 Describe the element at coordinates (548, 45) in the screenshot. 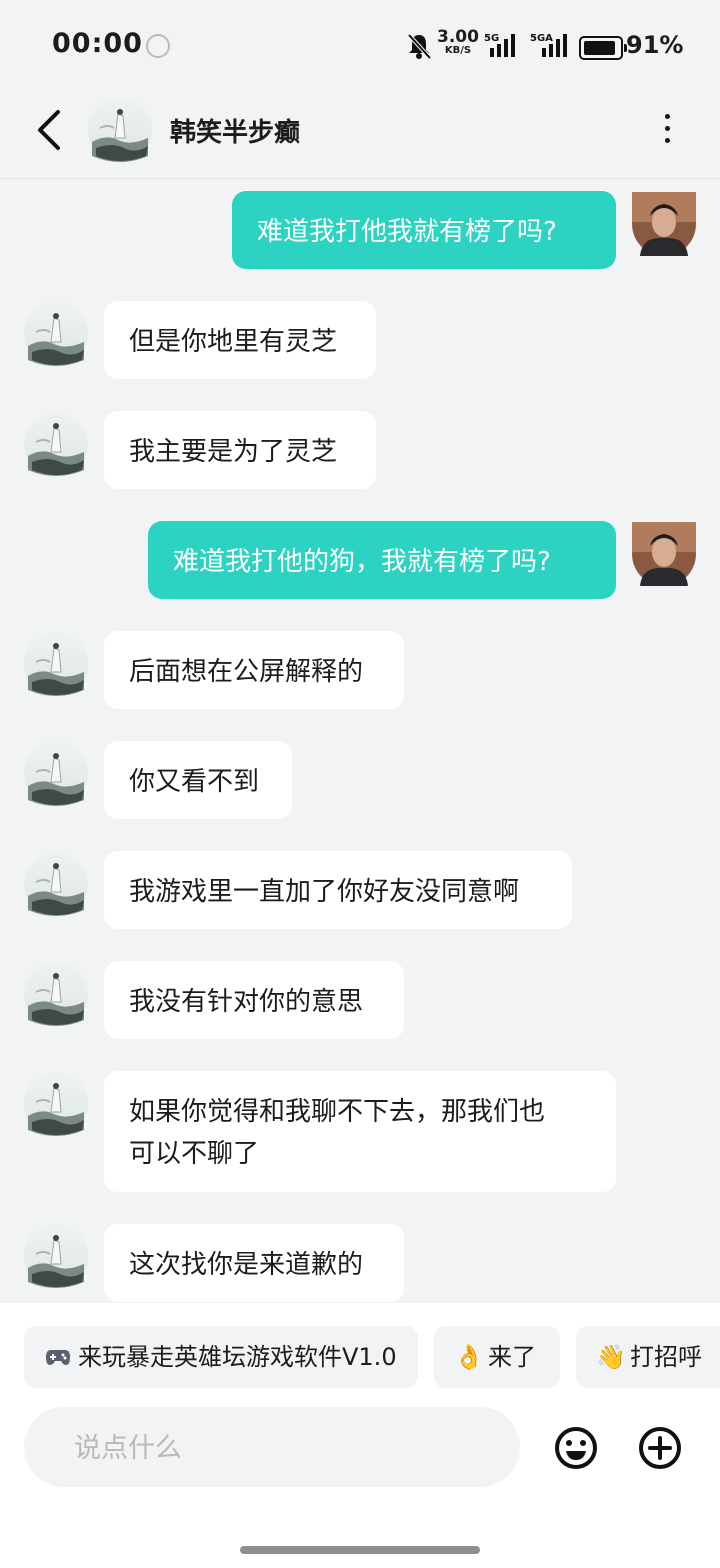

I see `signal-icon: 5GA` at that location.